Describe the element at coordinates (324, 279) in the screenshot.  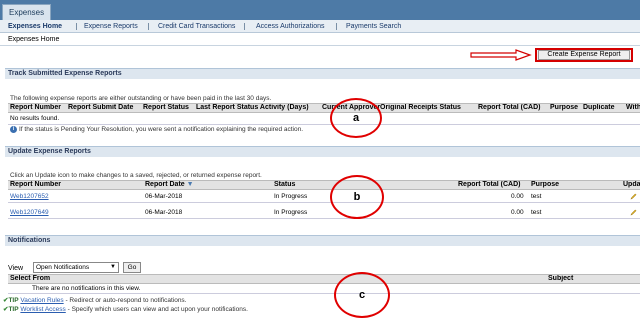
I see `notifications-table-header: Select From Subject` at that location.